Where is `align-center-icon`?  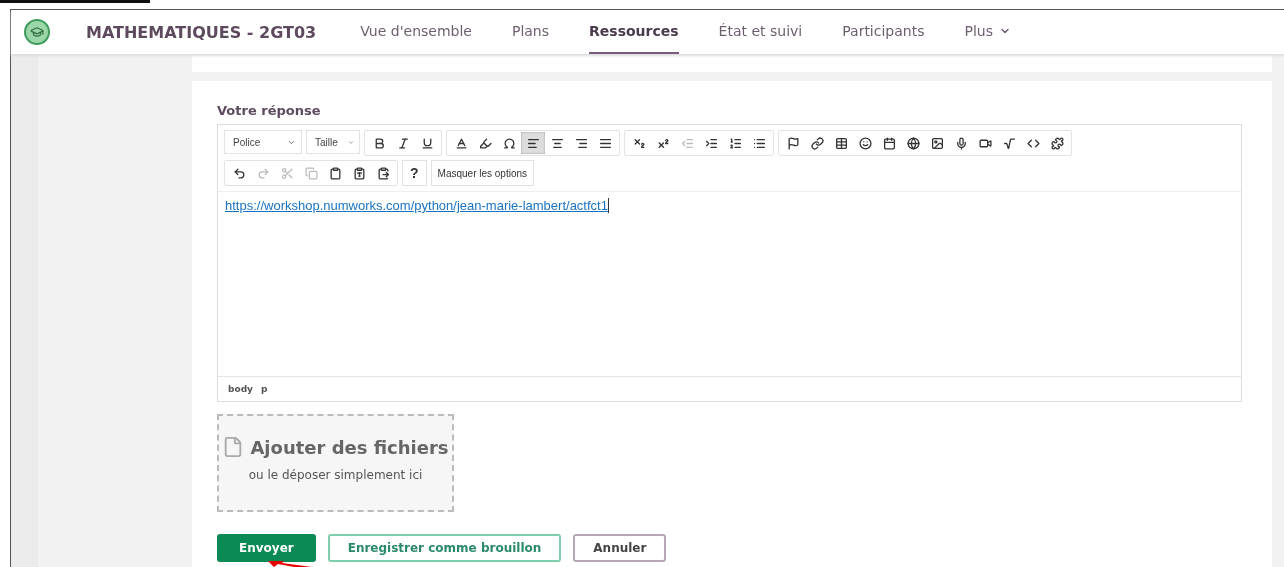
align-center-icon is located at coordinates (557, 143).